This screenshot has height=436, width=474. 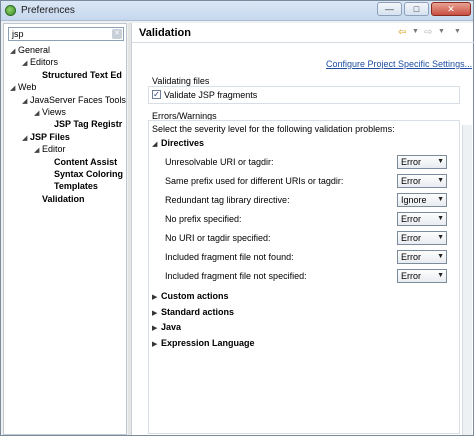 I want to click on tree-item-label: JSP Files, so click(x=50, y=136).